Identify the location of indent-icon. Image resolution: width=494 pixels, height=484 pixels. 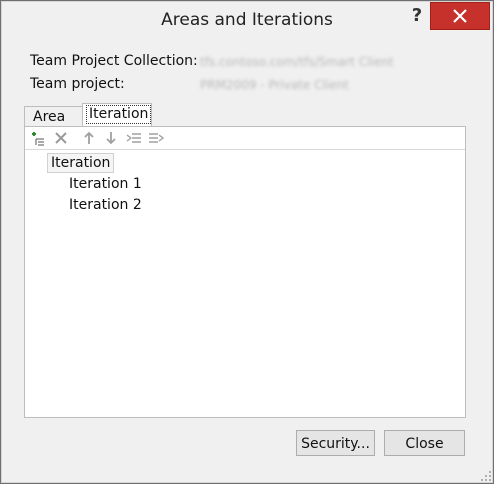
(156, 138).